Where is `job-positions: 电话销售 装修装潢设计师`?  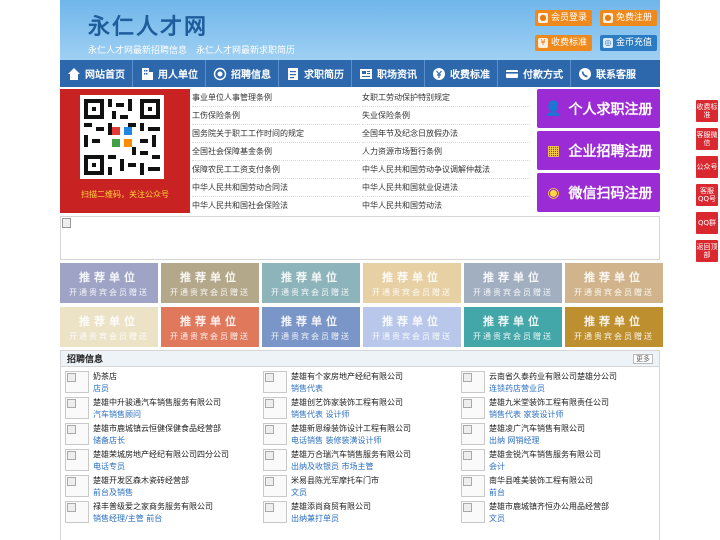 job-positions: 电话销售 装修装潢设计师 is located at coordinates (376, 441).